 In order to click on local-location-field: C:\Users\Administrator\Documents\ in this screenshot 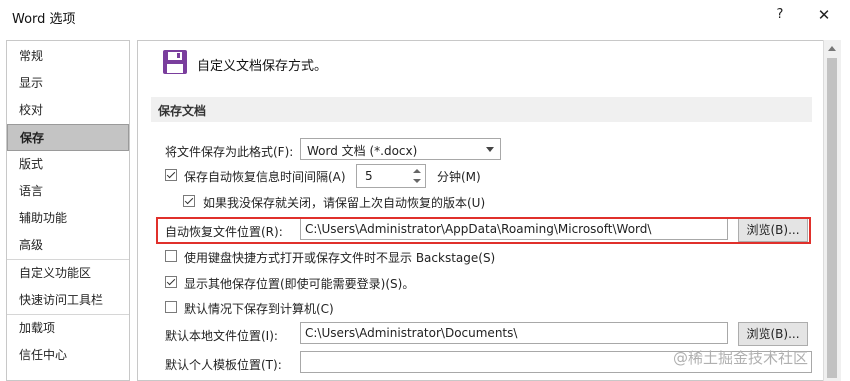, I will do `click(514, 333)`.